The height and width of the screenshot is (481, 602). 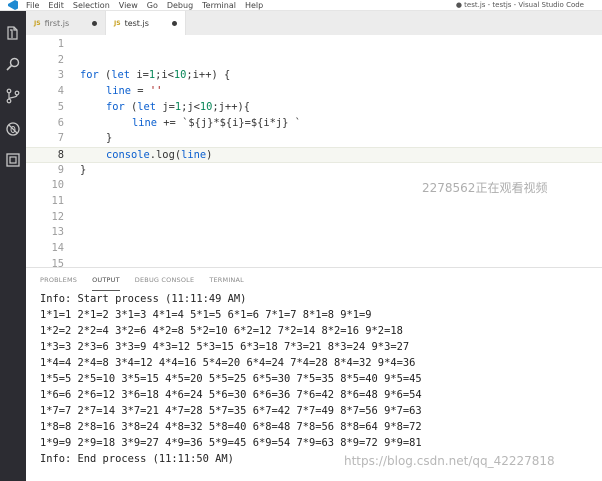 What do you see at coordinates (57, 232) in the screenshot?
I see `line-number: 13` at bounding box center [57, 232].